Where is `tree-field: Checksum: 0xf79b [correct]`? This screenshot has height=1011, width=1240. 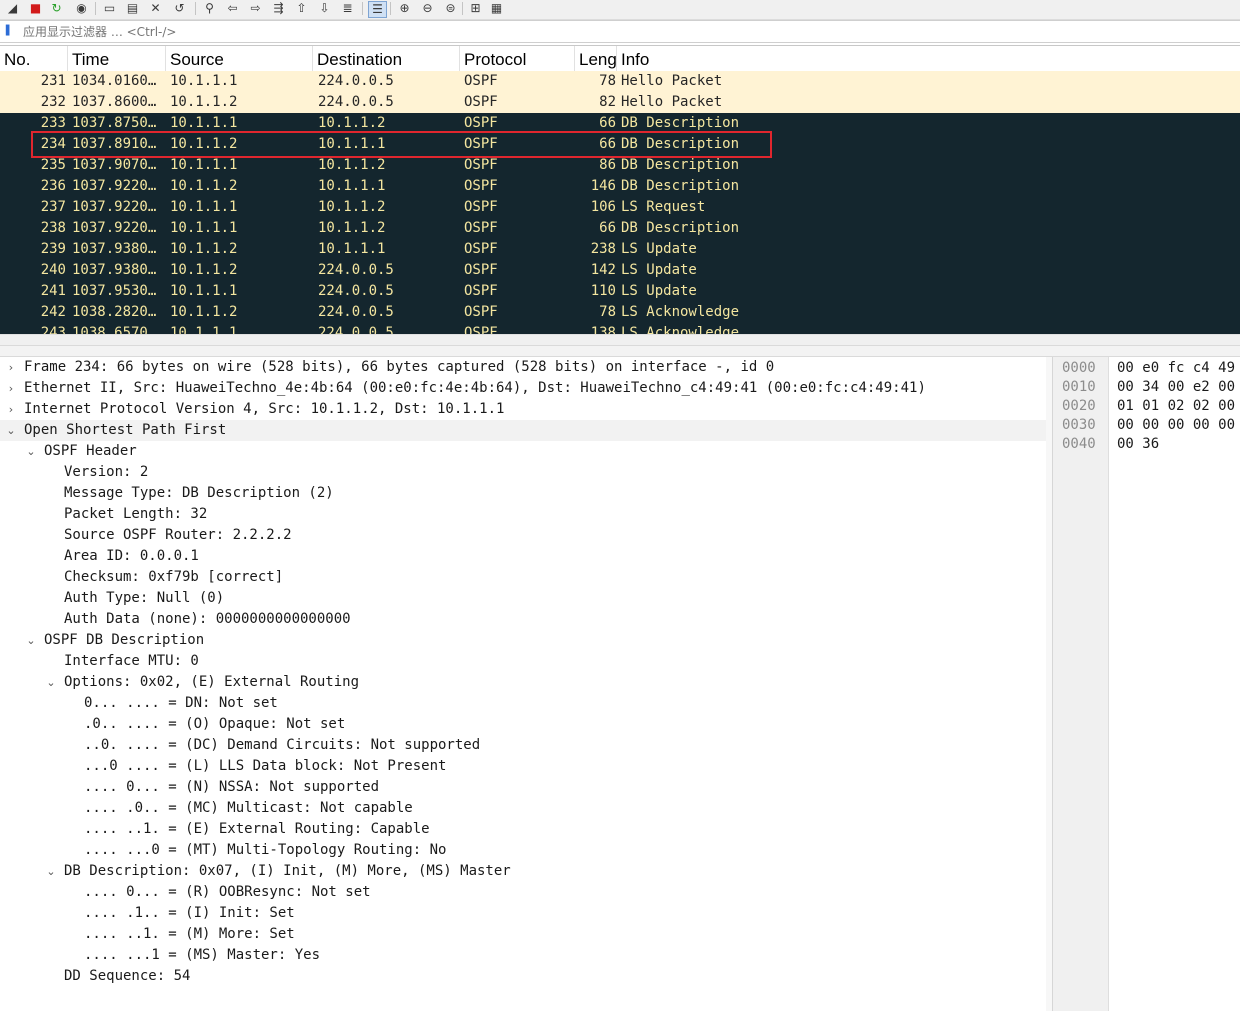
tree-field: Checksum: 0xf79b [correct] is located at coordinates (523, 577).